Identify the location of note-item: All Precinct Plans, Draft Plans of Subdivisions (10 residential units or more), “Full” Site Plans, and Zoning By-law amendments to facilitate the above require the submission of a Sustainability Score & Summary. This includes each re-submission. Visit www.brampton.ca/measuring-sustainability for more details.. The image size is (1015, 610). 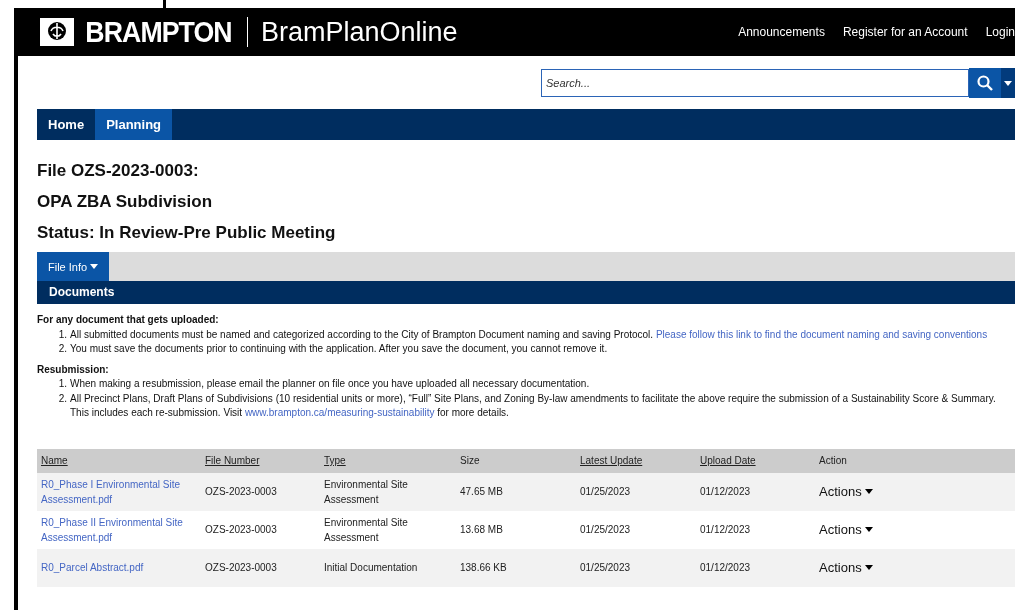
(533, 405).